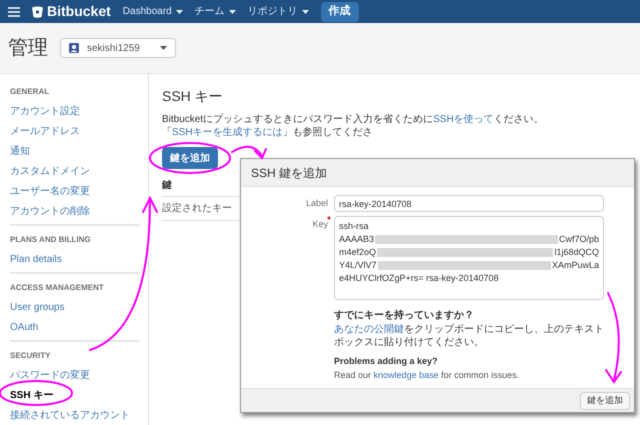  I want to click on key-fragment: XAmPuwLa, so click(575, 265).